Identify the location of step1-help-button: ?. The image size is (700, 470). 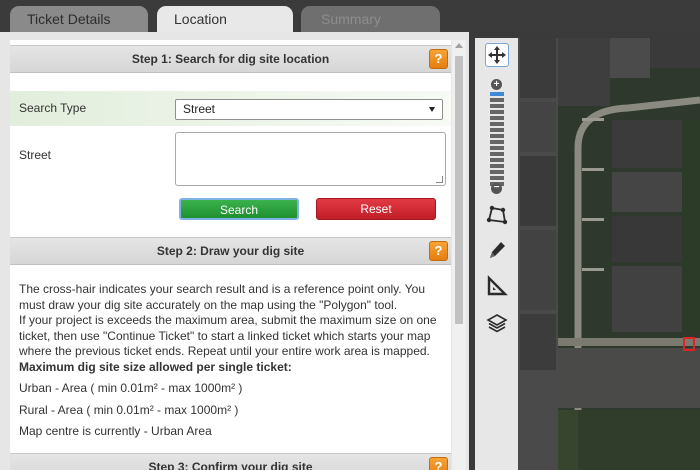
(438, 59).